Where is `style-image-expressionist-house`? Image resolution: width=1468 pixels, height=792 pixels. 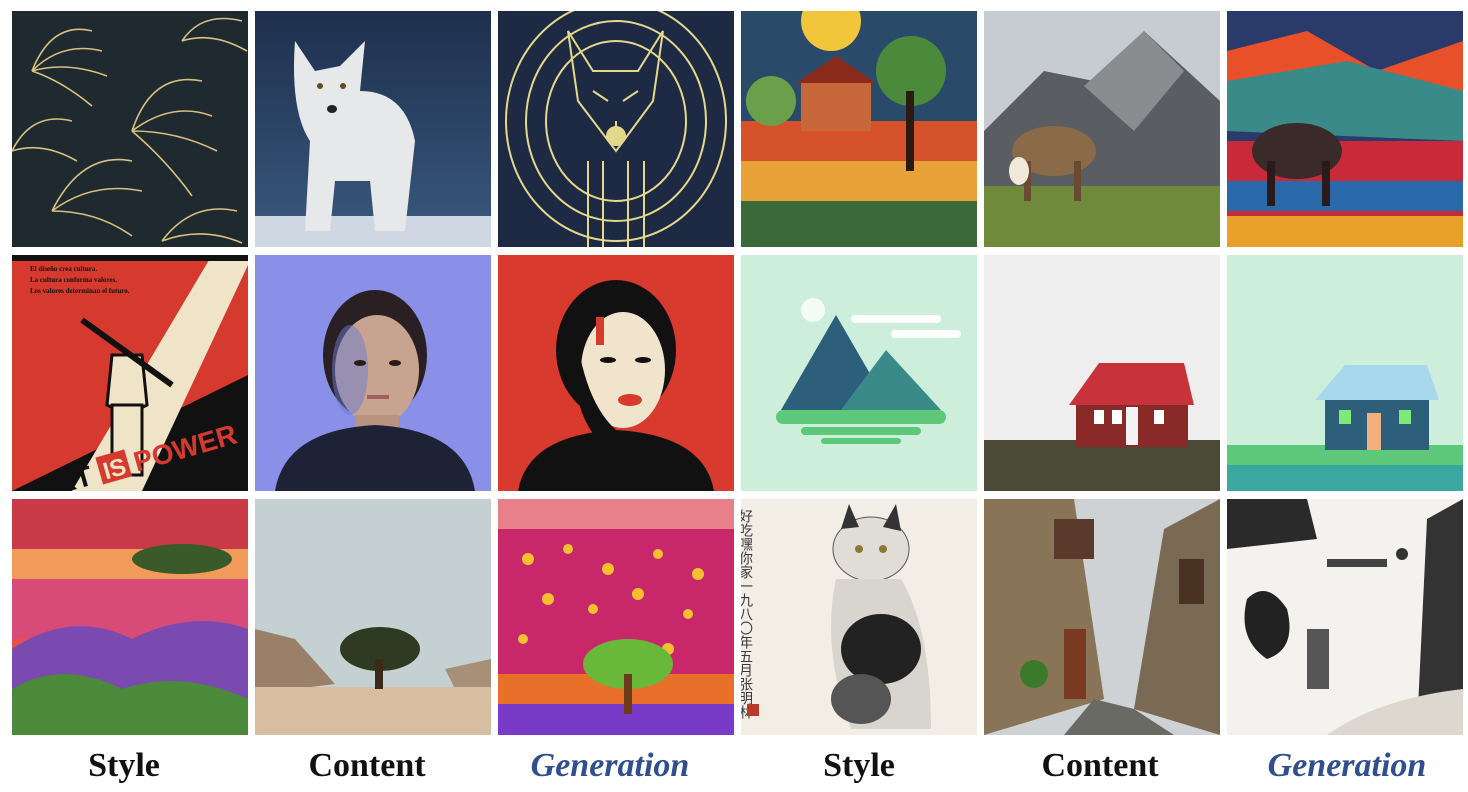
style-image-expressionist-house is located at coordinates (859, 129).